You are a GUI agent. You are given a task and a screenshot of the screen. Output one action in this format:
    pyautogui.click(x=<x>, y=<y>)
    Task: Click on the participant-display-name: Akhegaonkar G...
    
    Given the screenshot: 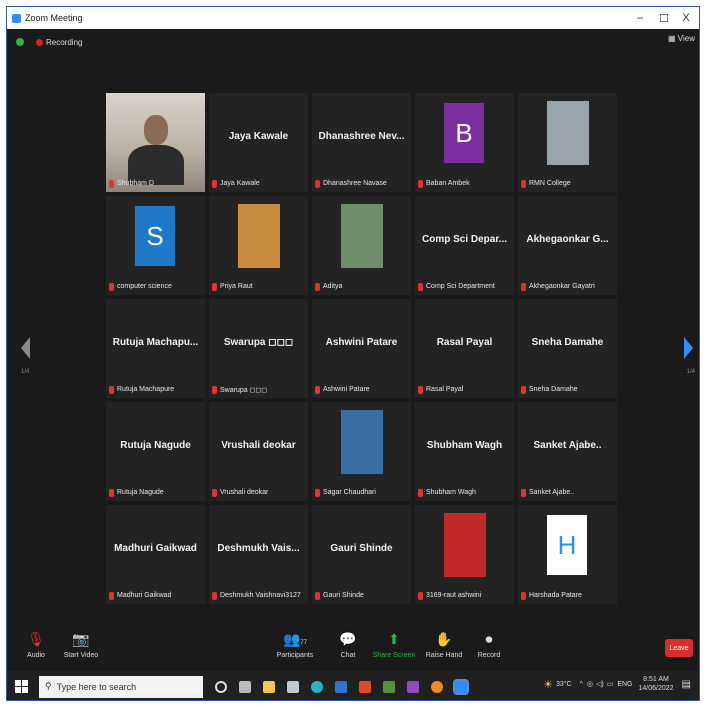 What is the action you would take?
    pyautogui.click(x=567, y=239)
    